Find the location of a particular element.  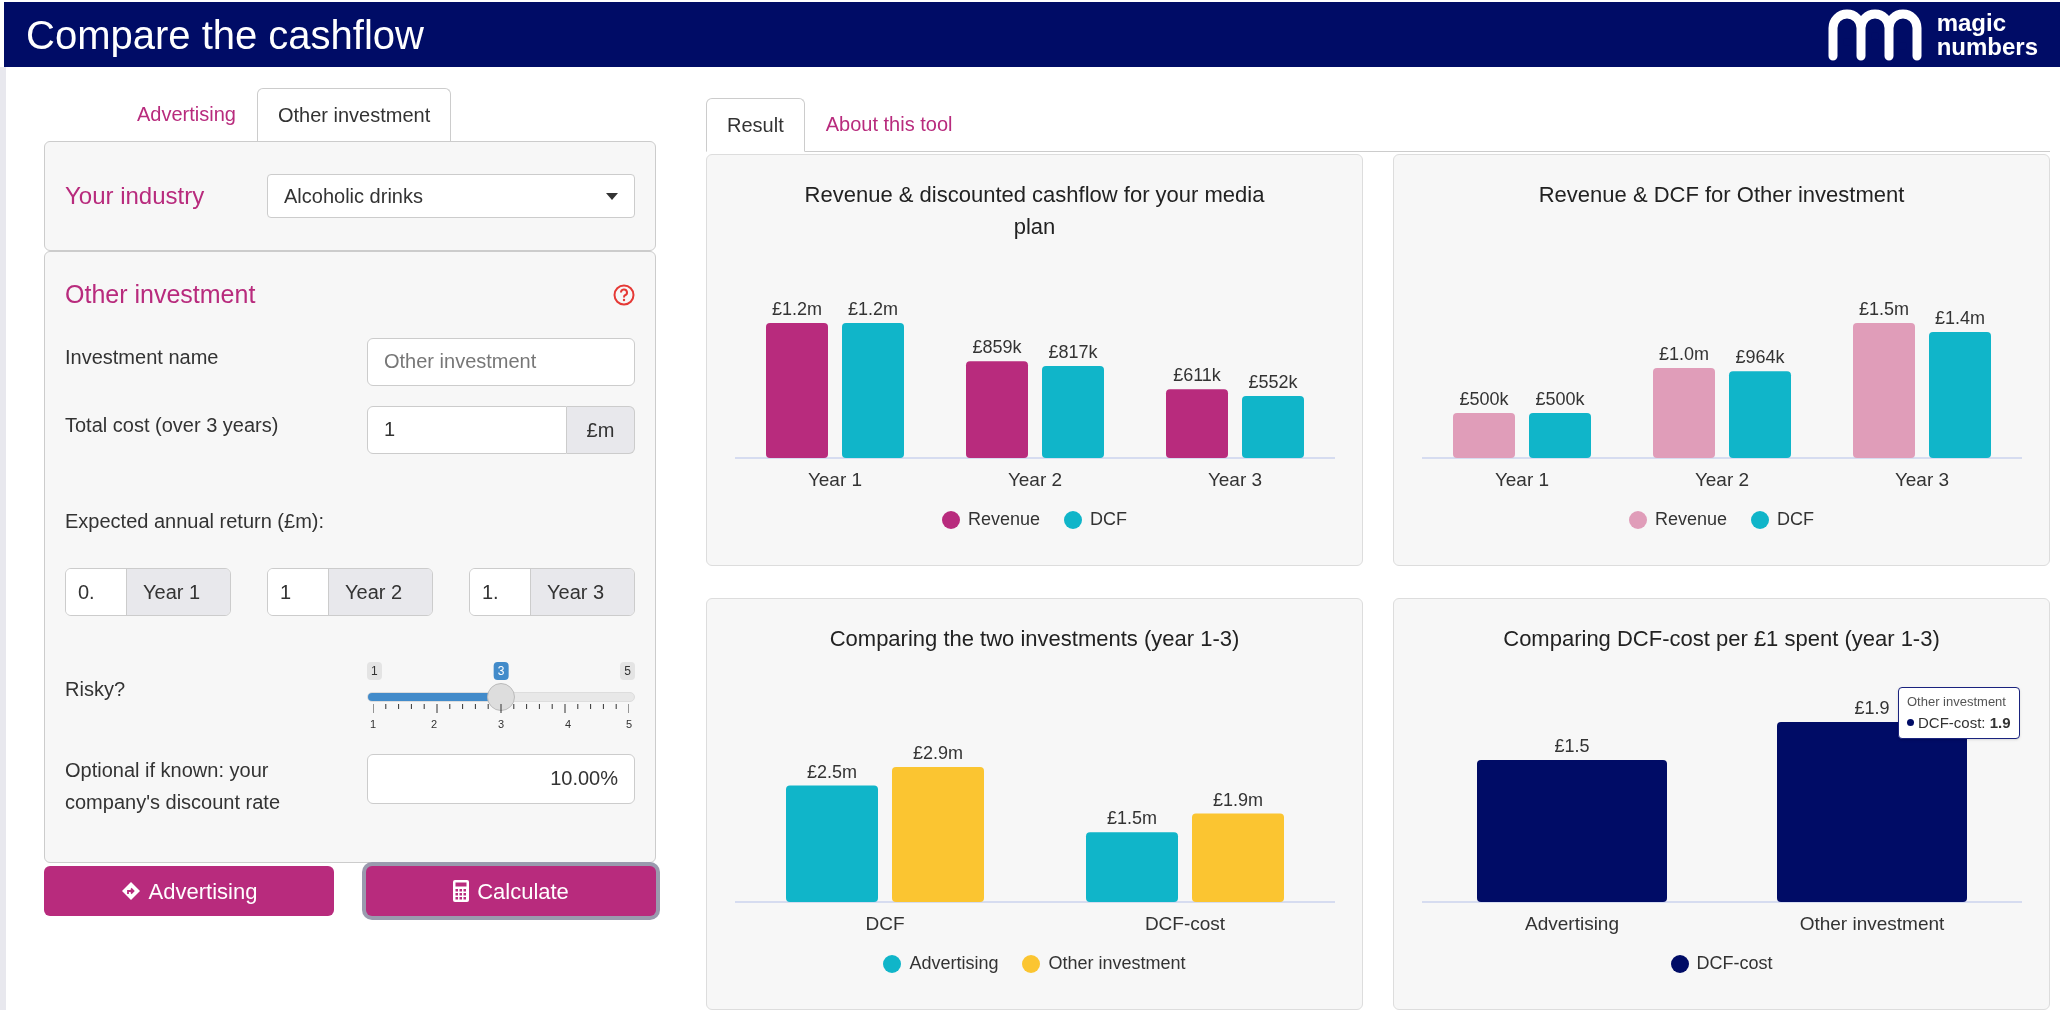

tick-label: 4 is located at coordinates (568, 724).